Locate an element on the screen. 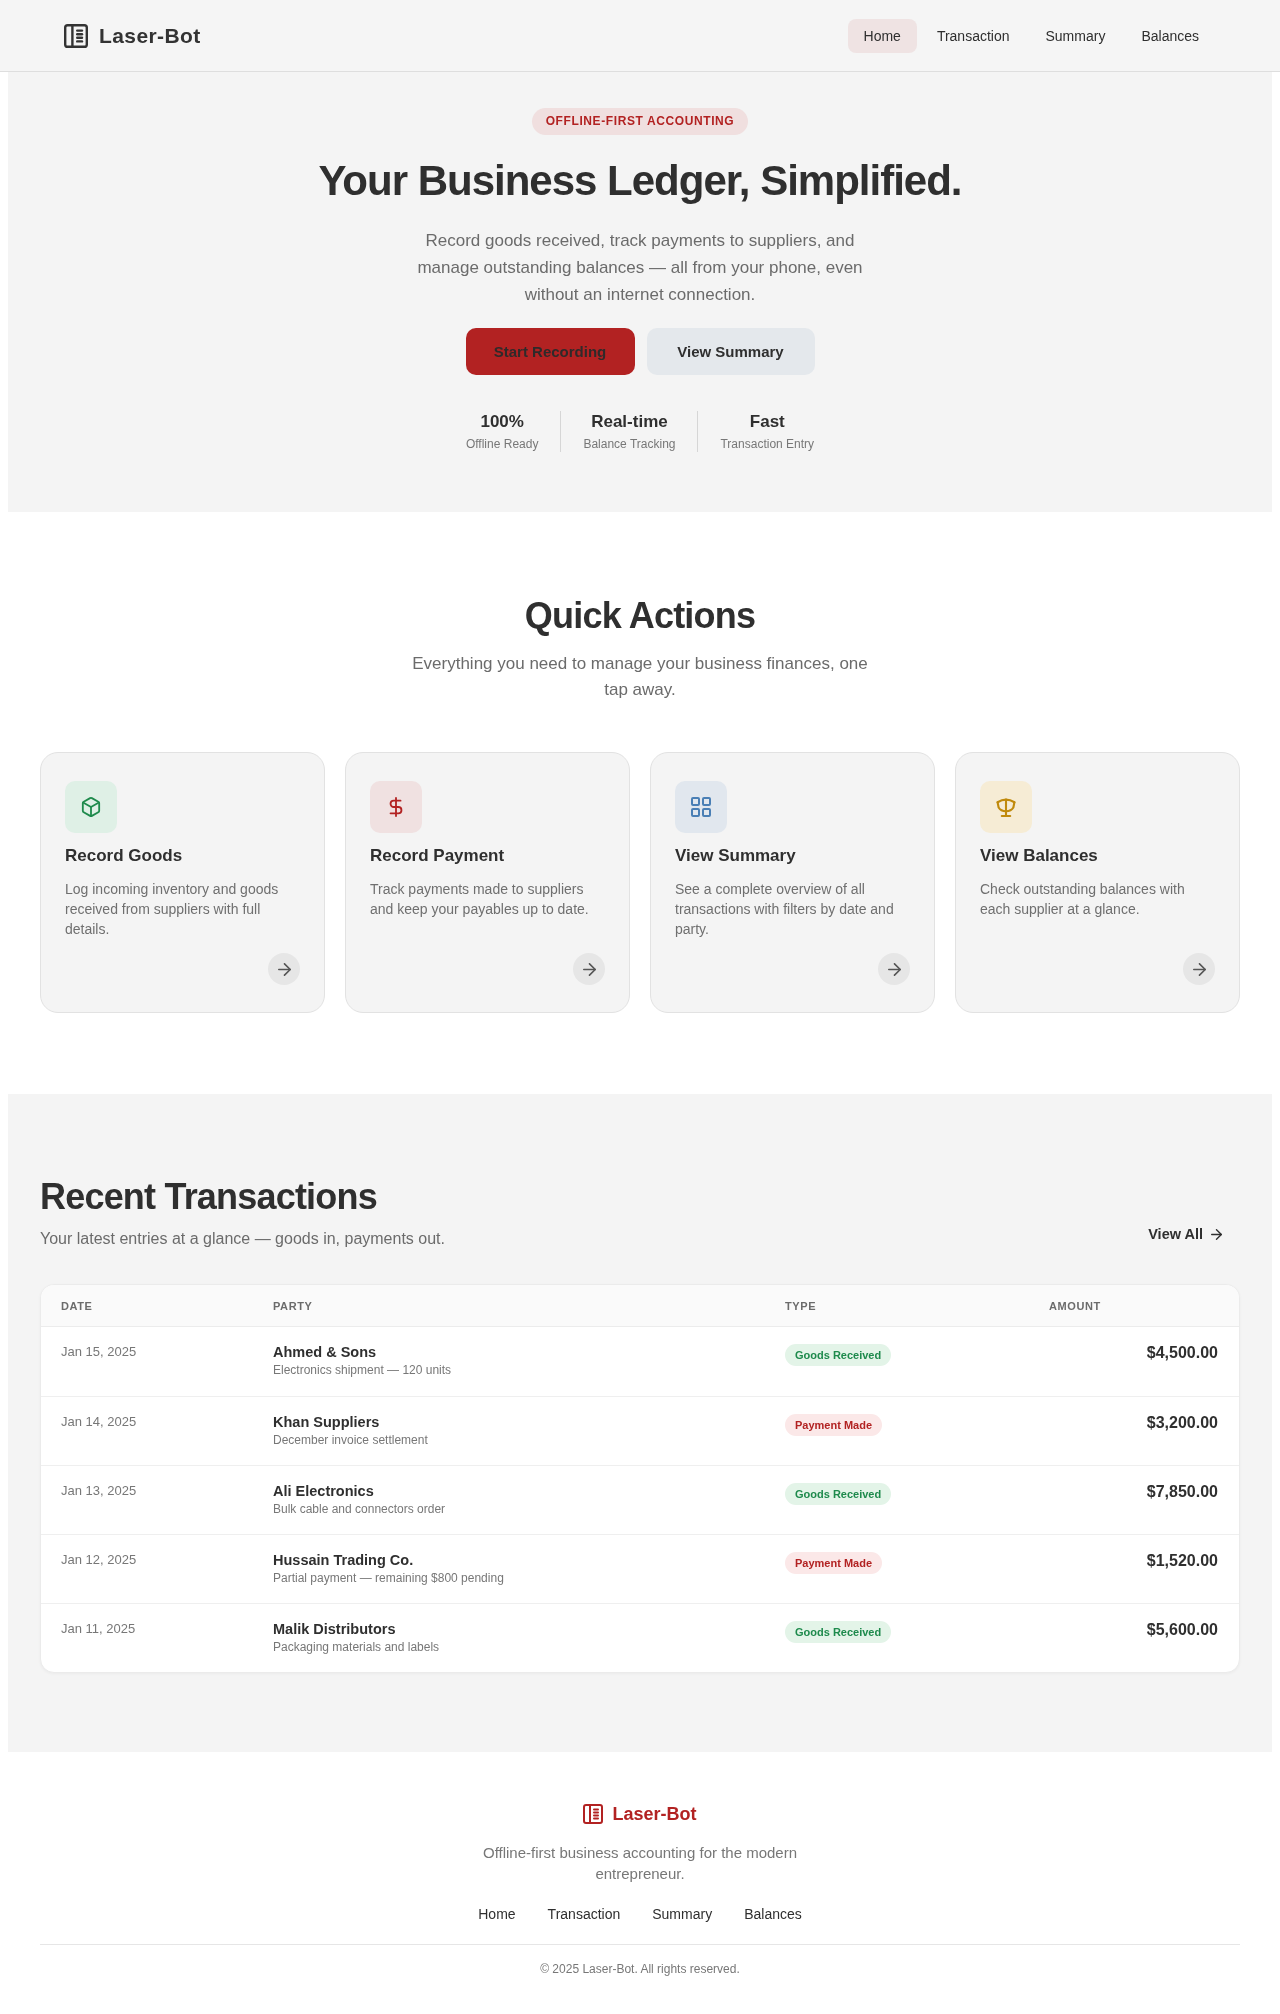 The width and height of the screenshot is (1280, 2014). view-all-link: View All is located at coordinates (1186, 1234).